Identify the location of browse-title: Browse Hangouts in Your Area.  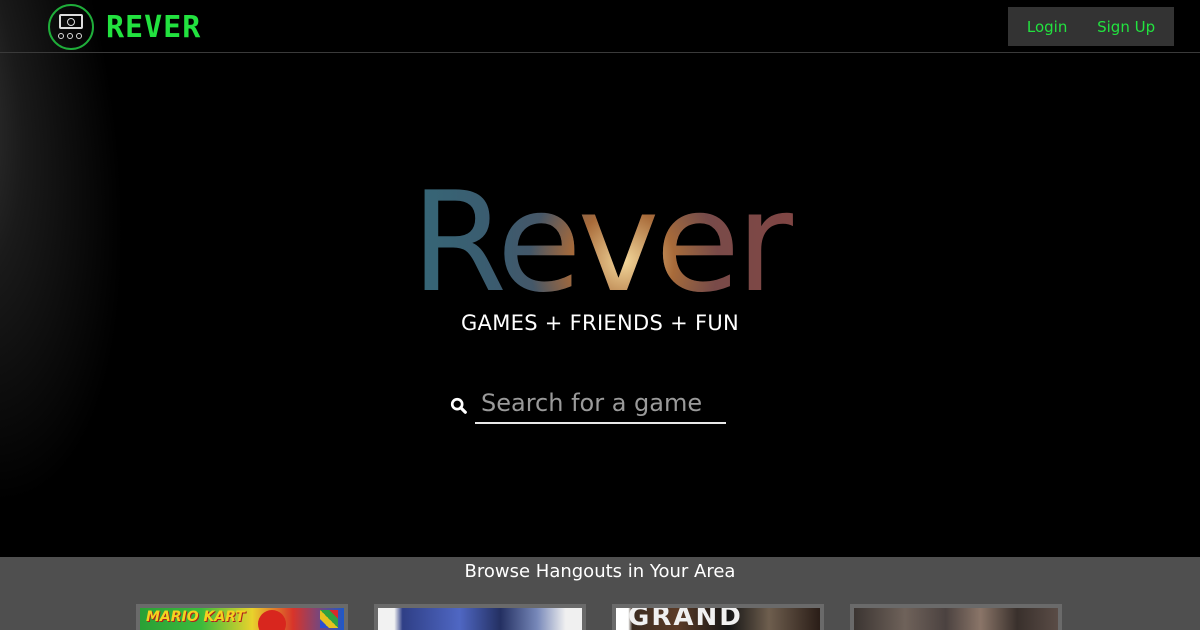
(600, 571).